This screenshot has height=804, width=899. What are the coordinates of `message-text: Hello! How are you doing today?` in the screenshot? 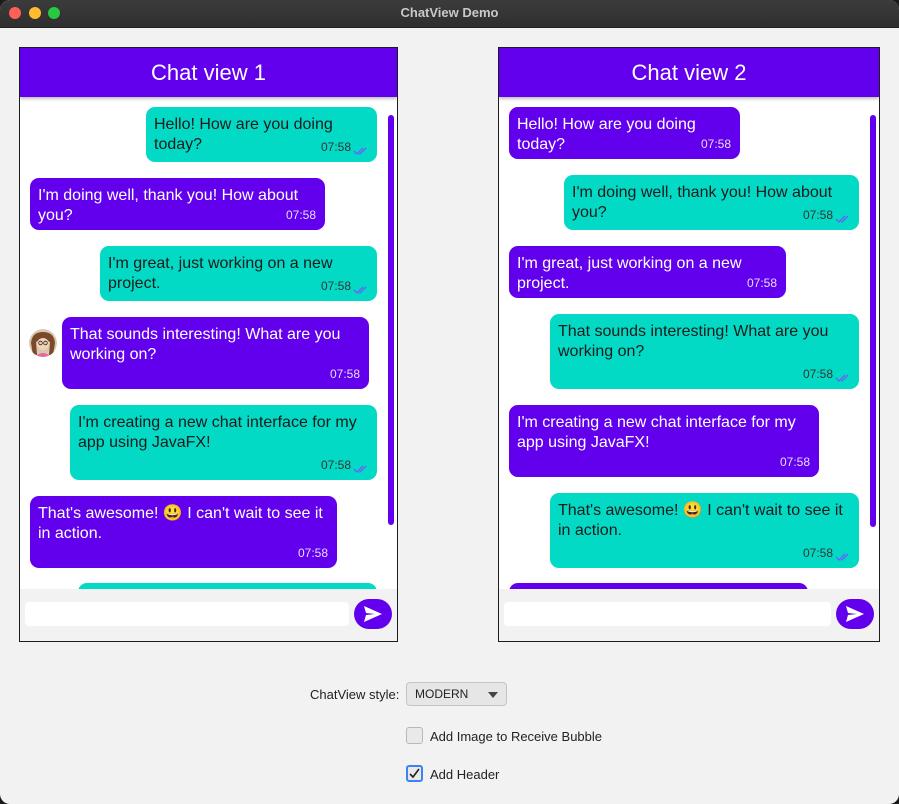 It's located at (606, 134).